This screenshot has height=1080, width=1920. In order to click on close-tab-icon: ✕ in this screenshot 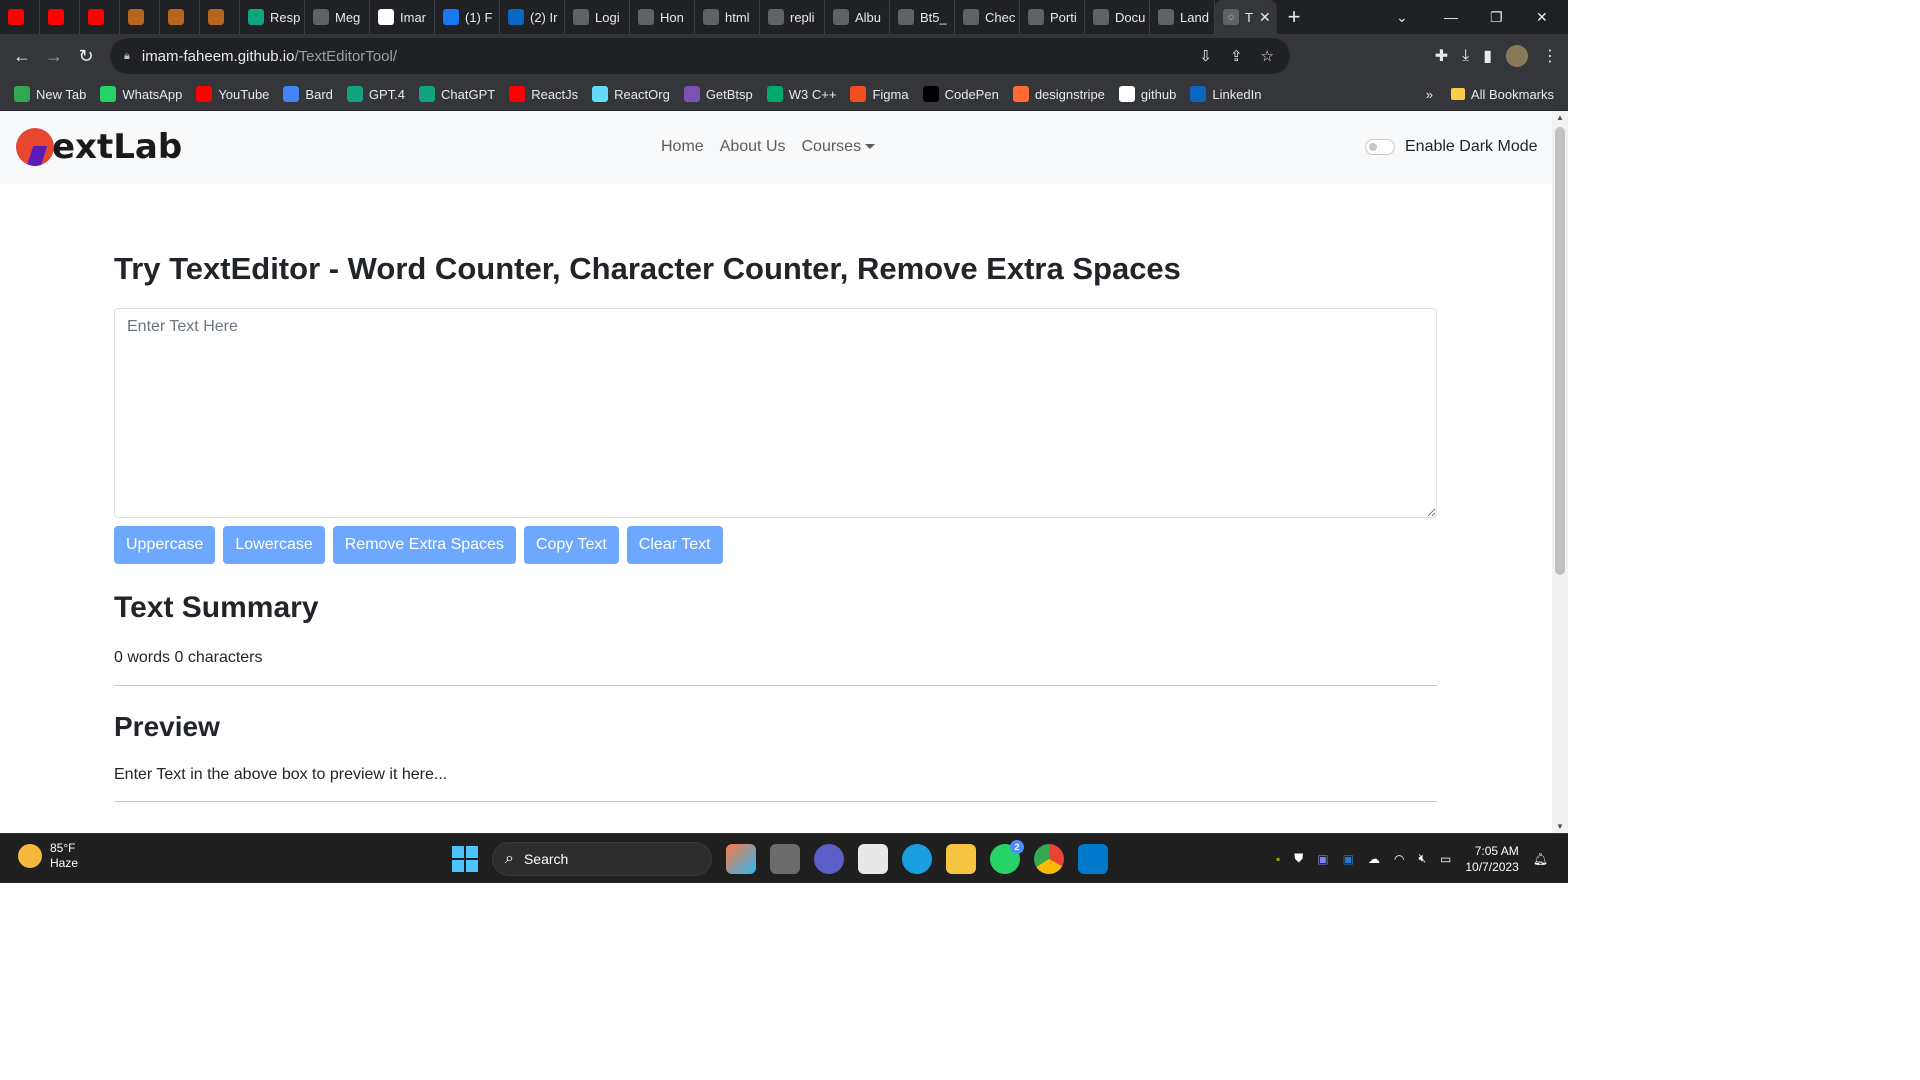, I will do `click(1265, 17)`.